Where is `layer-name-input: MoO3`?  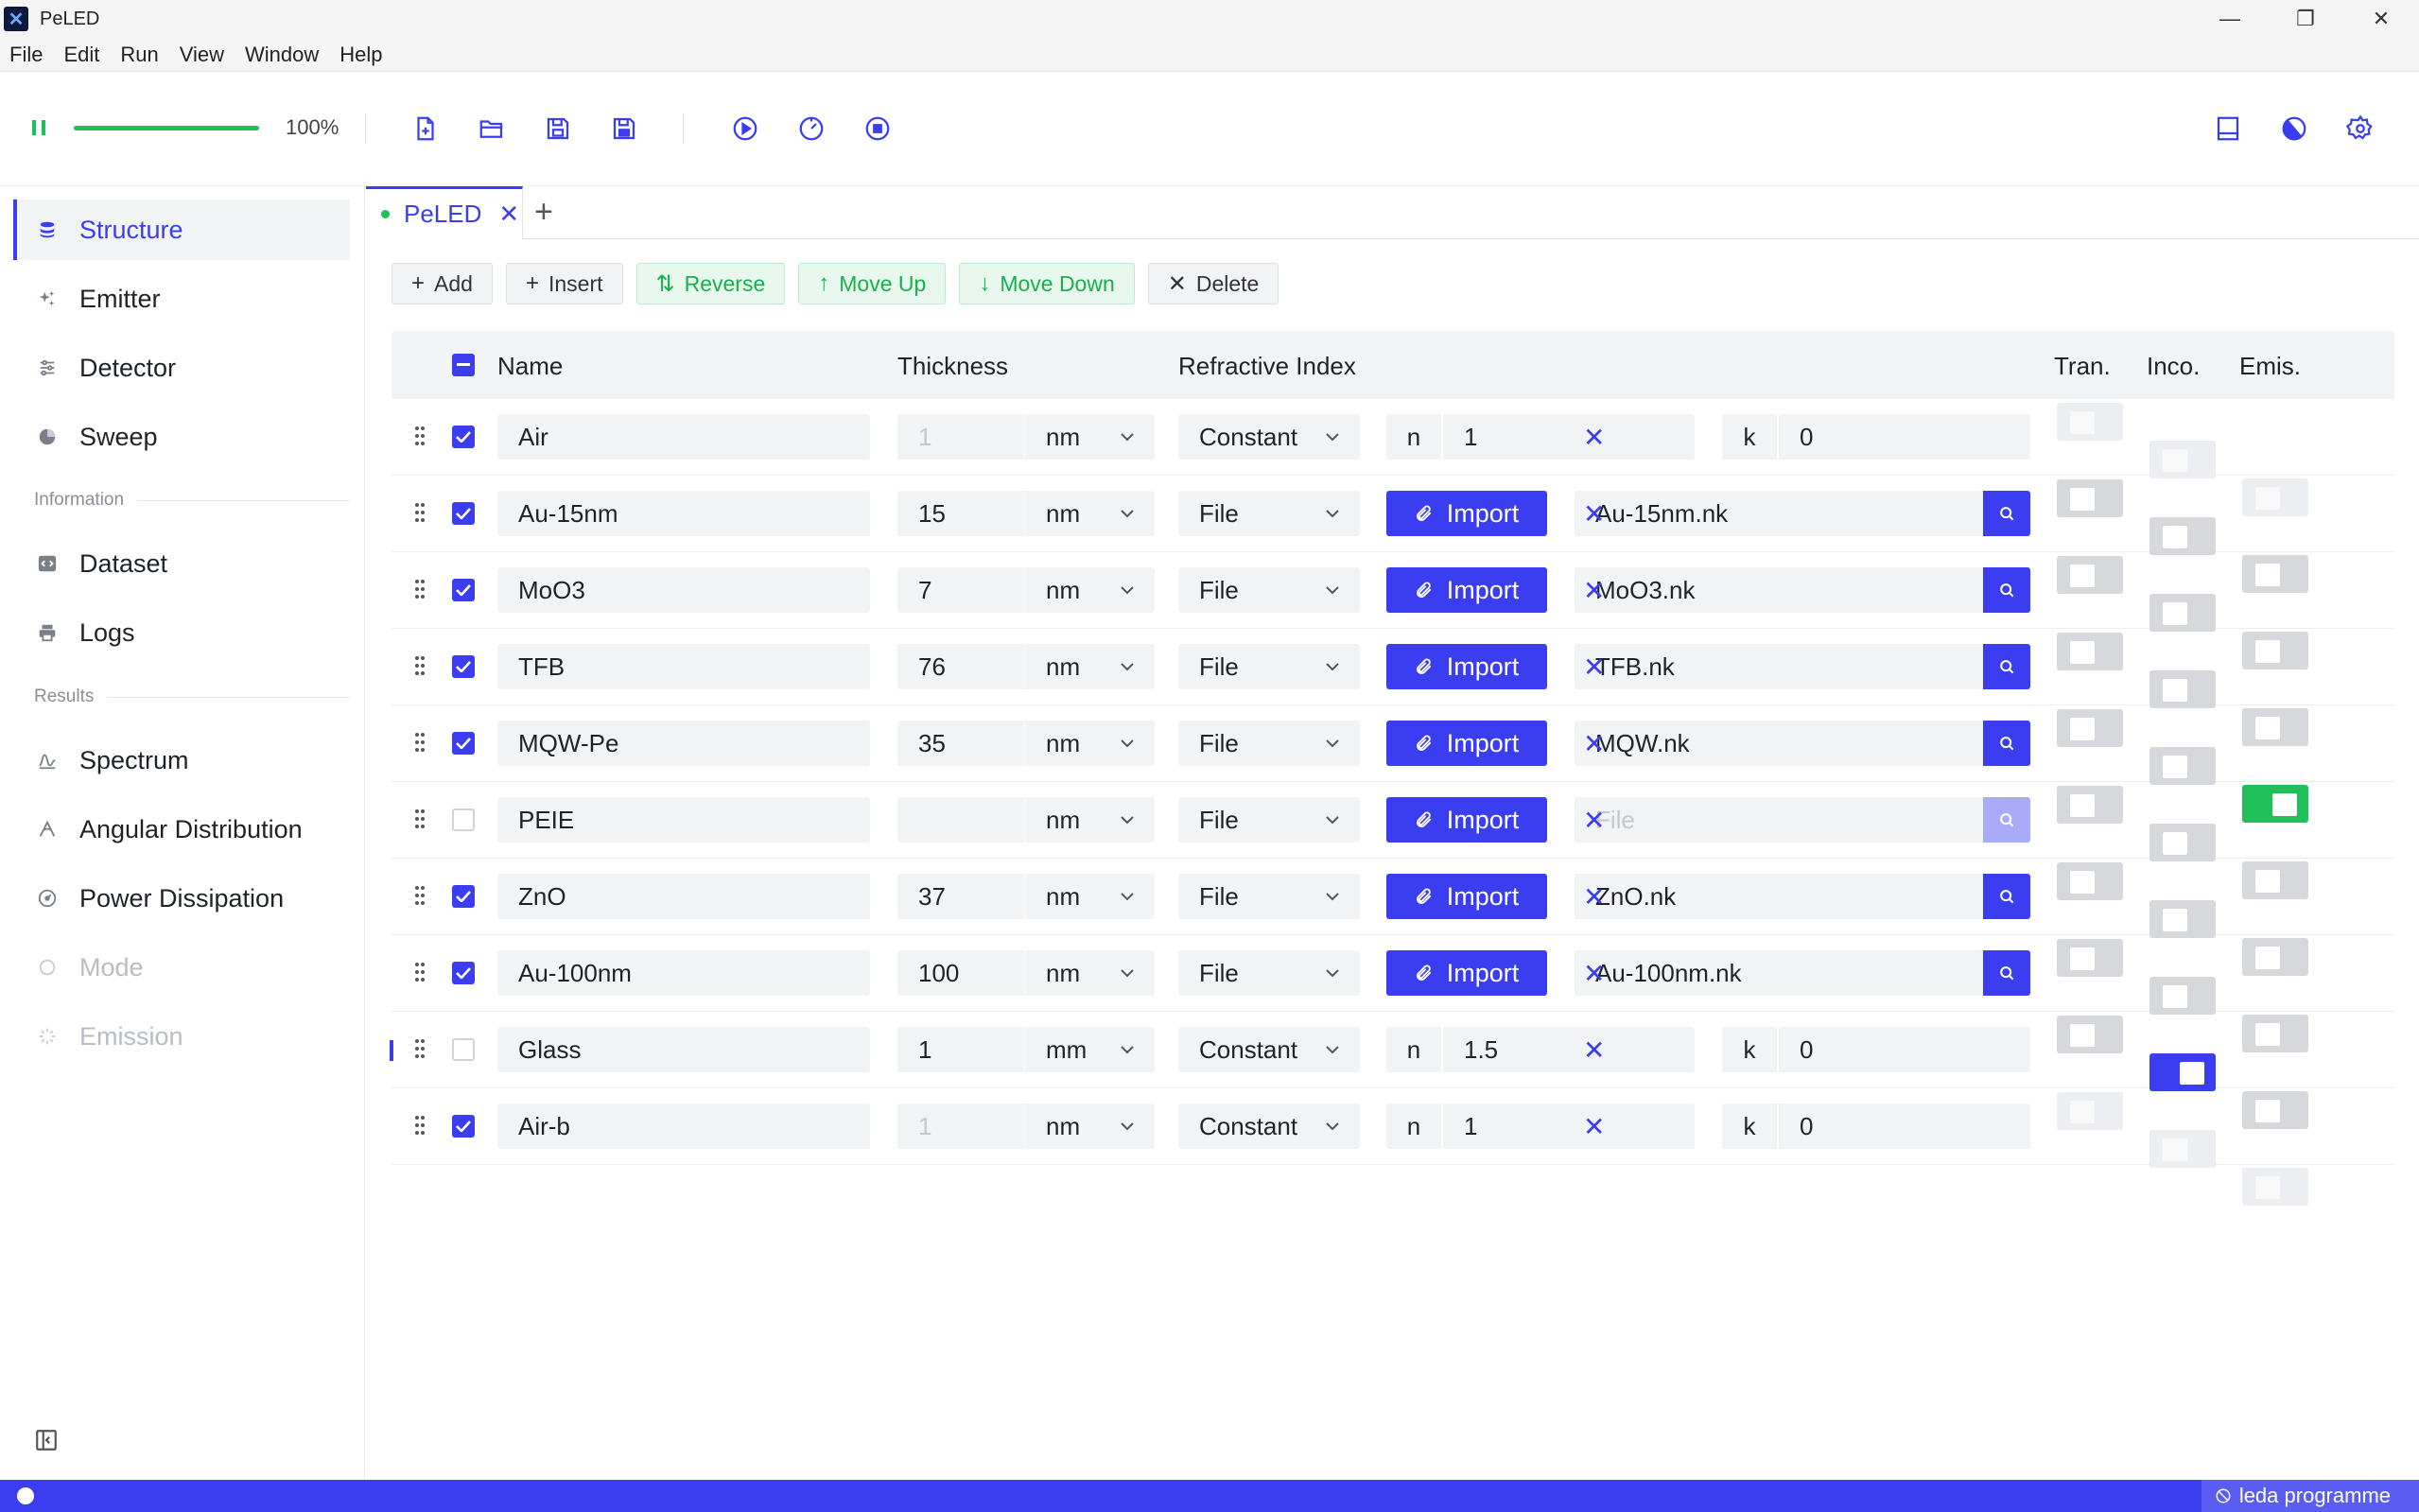 layer-name-input: MoO3 is located at coordinates (683, 590).